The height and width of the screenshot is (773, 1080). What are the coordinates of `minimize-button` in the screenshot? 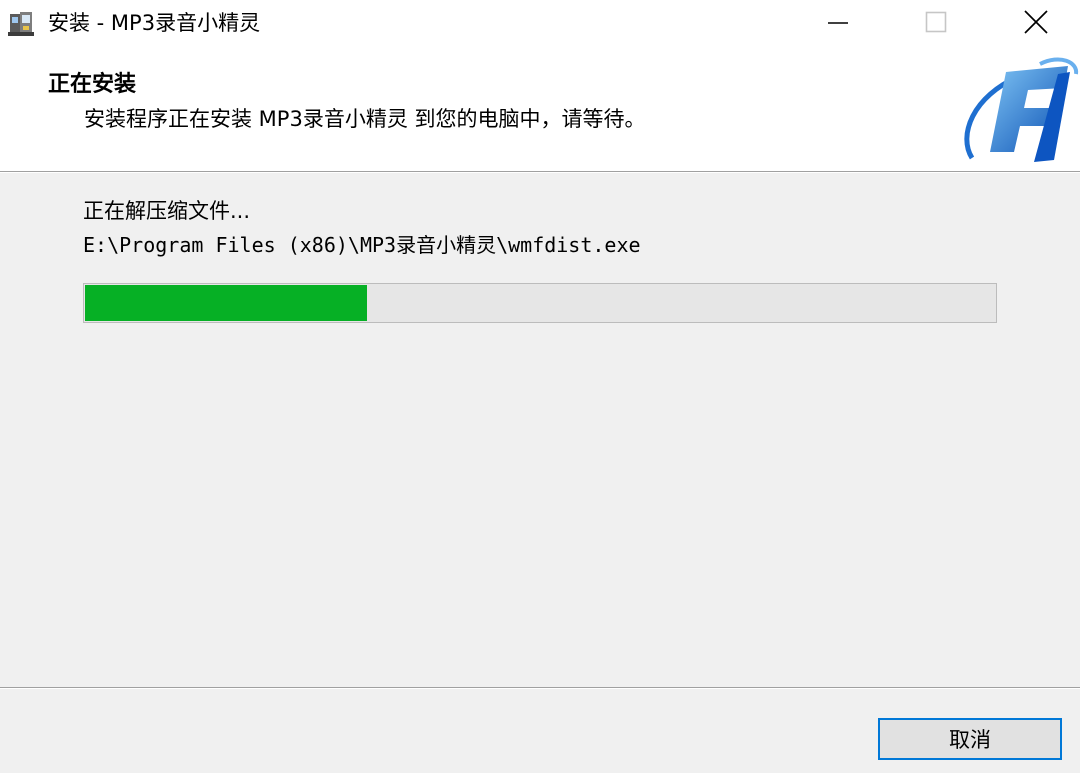 It's located at (838, 24).